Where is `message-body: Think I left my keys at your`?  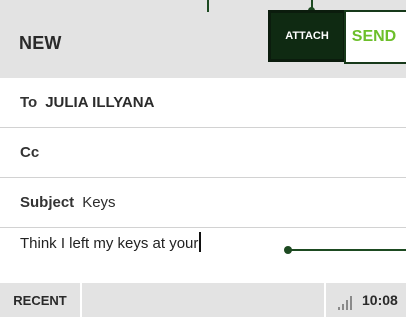
message-body: Think I left my keys at your is located at coordinates (111, 242).